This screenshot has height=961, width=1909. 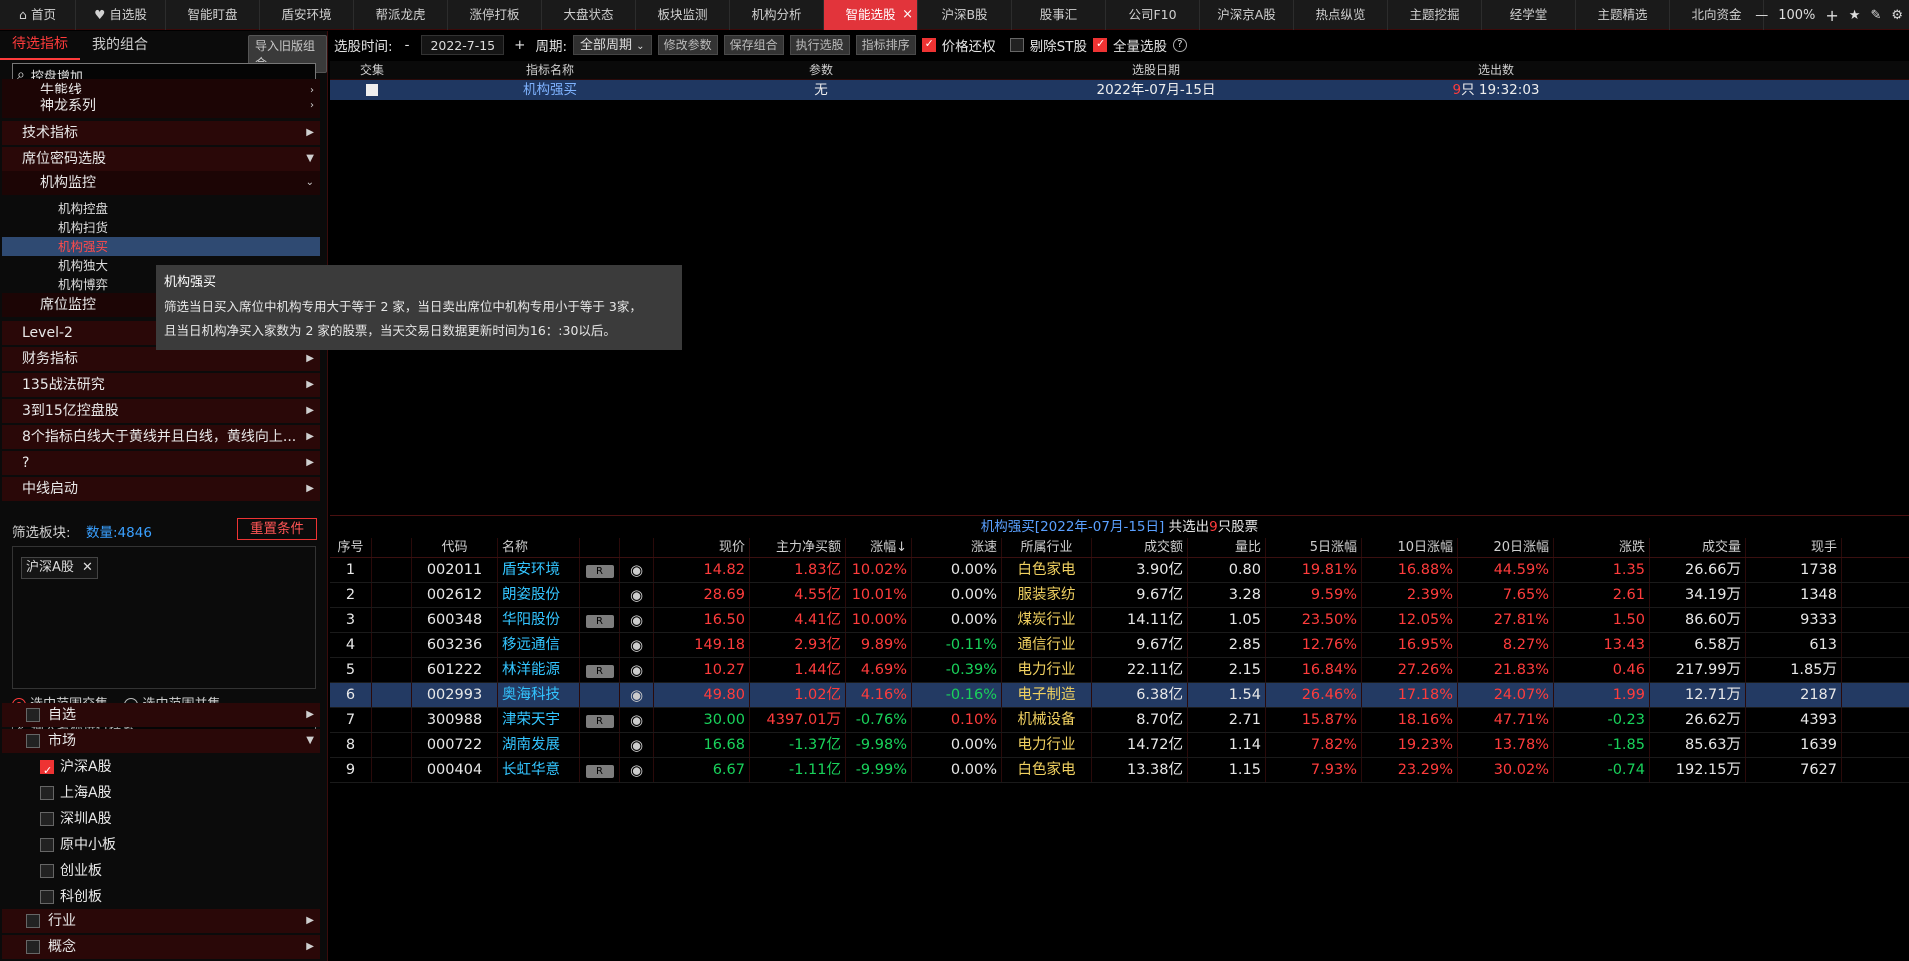 What do you see at coordinates (161, 489) in the screenshot?
I see `tree-item: 中线启动 ▶` at bounding box center [161, 489].